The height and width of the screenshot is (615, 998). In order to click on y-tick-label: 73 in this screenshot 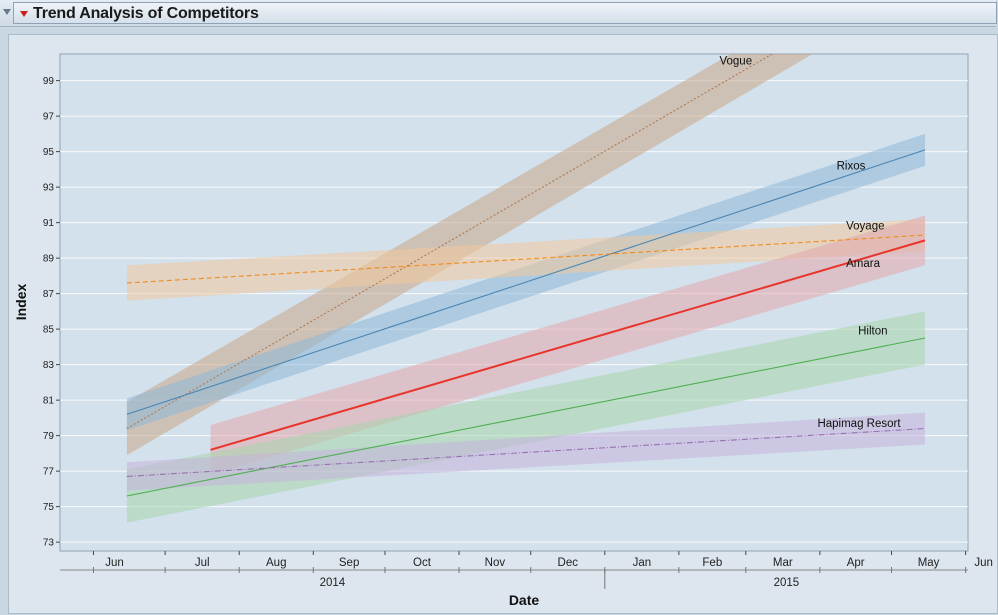, I will do `click(49, 543)`.